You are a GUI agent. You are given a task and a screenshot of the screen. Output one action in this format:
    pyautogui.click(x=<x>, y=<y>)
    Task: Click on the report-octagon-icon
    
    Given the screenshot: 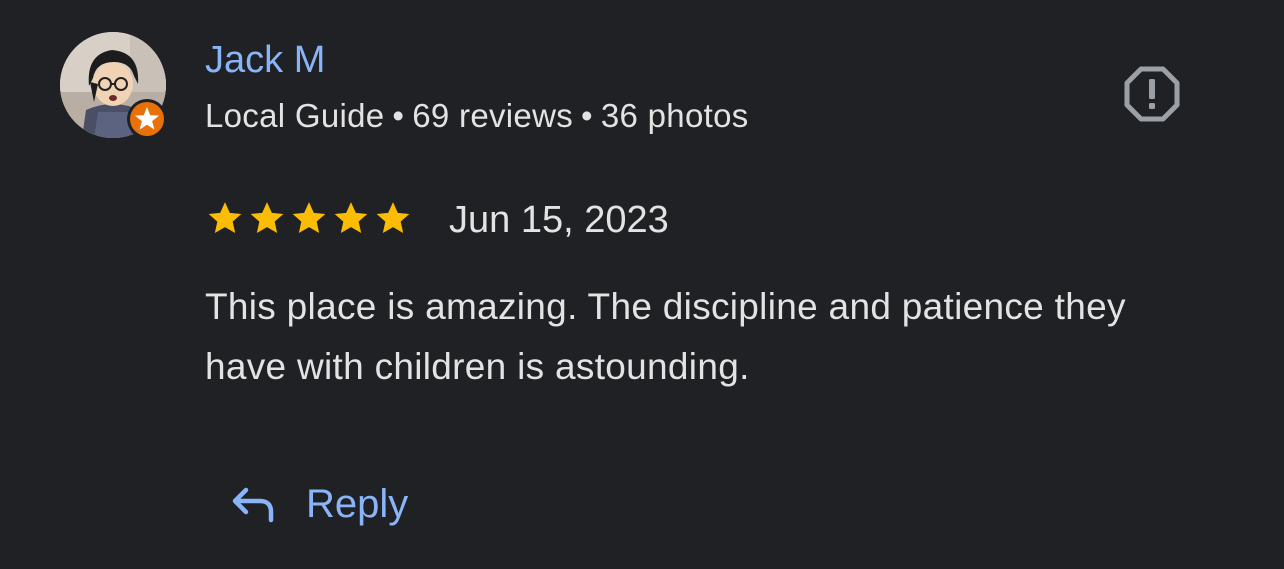 What is the action you would take?
    pyautogui.click(x=1152, y=94)
    